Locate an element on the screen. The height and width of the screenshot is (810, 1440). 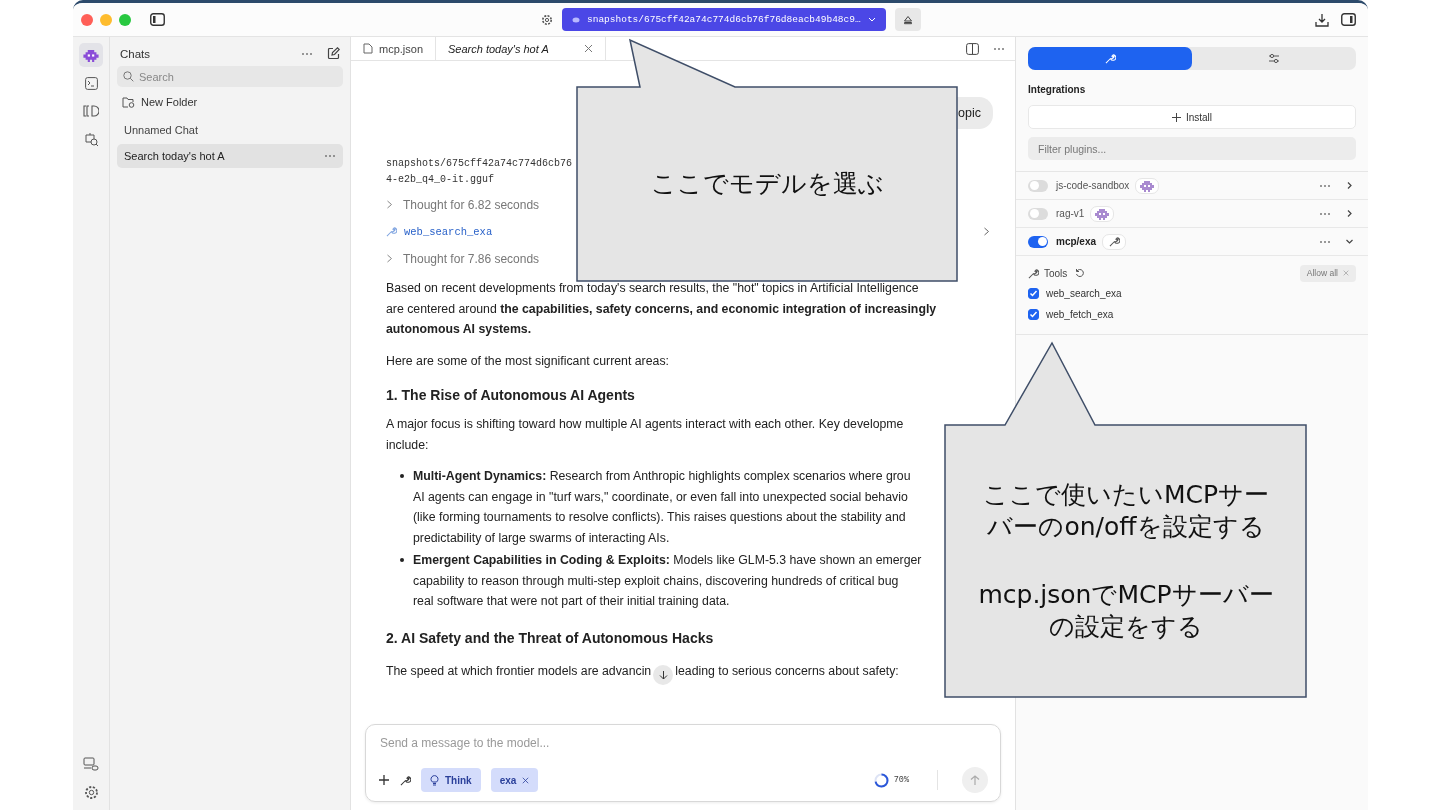
eject-button is located at coordinates (907, 19).